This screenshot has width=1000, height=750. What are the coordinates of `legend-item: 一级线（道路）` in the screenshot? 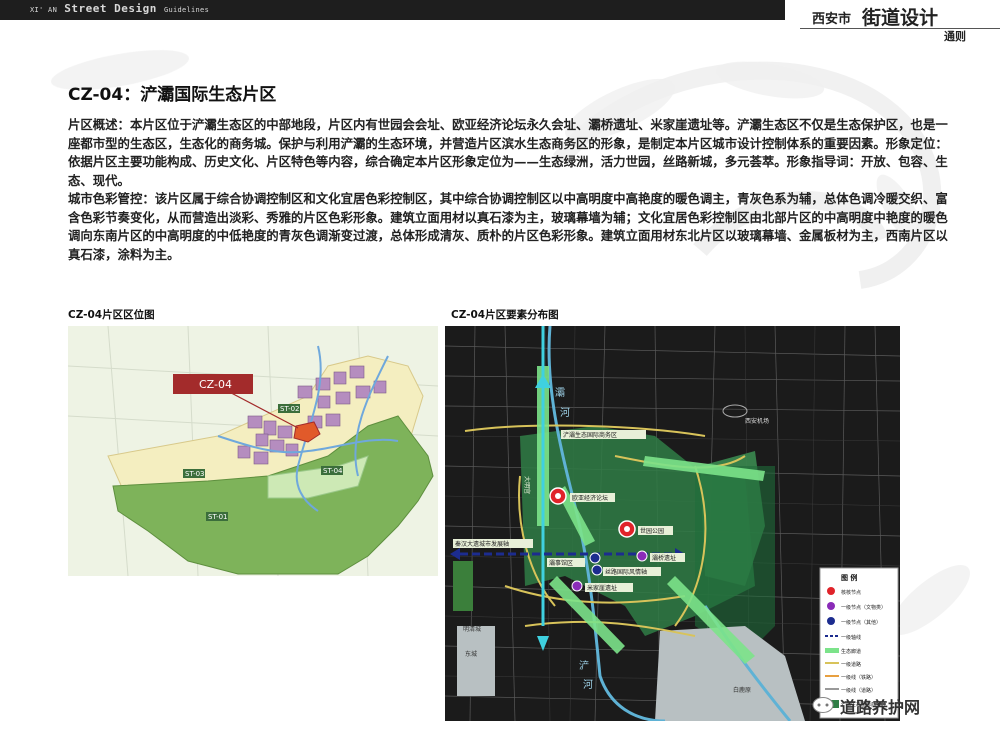 It's located at (858, 690).